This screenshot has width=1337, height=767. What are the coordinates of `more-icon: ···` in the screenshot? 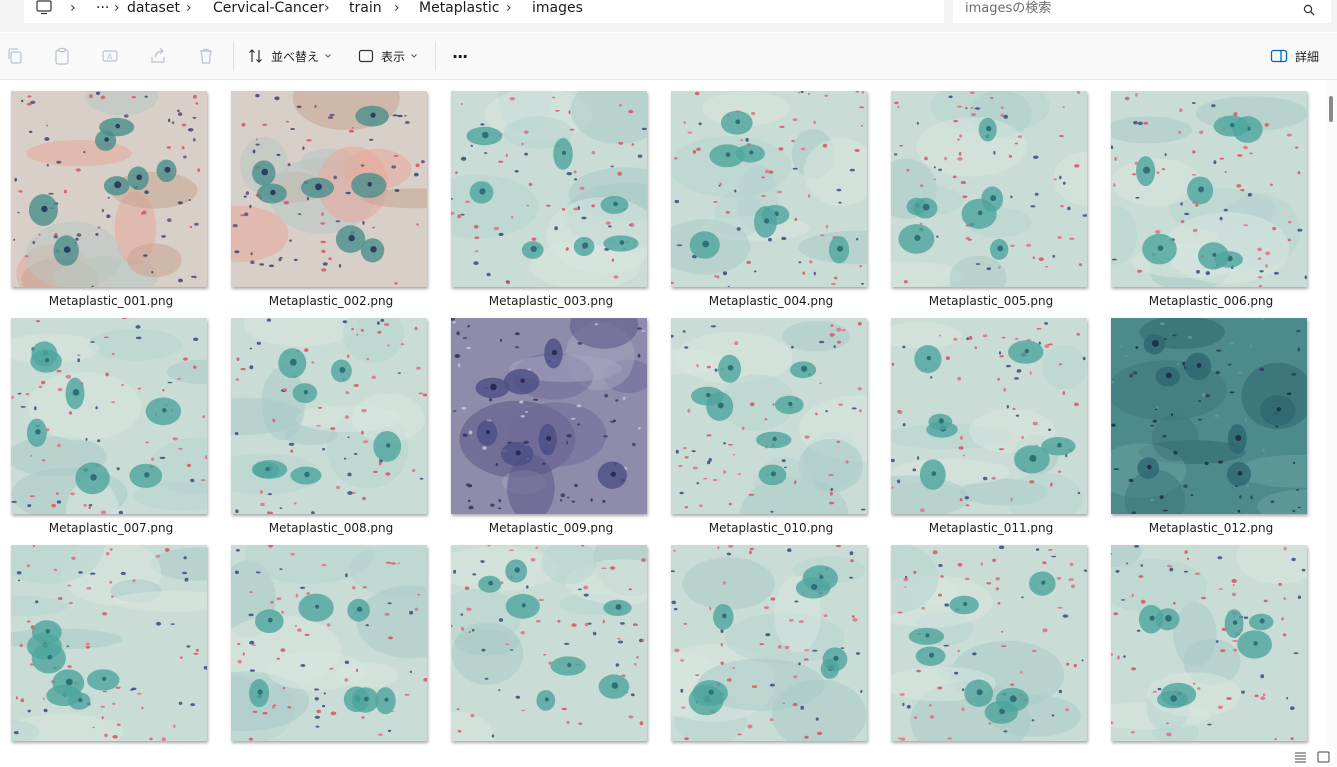 It's located at (460, 56).